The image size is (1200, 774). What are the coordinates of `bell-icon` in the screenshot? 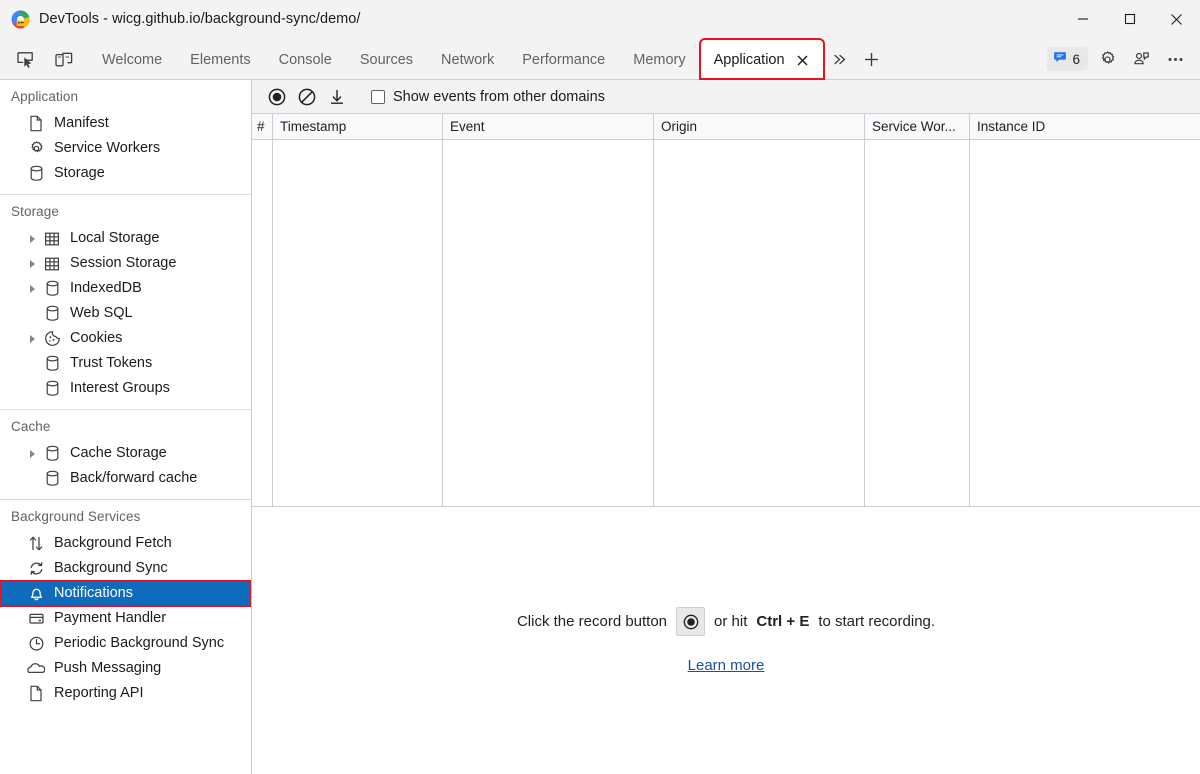 It's located at (36, 593).